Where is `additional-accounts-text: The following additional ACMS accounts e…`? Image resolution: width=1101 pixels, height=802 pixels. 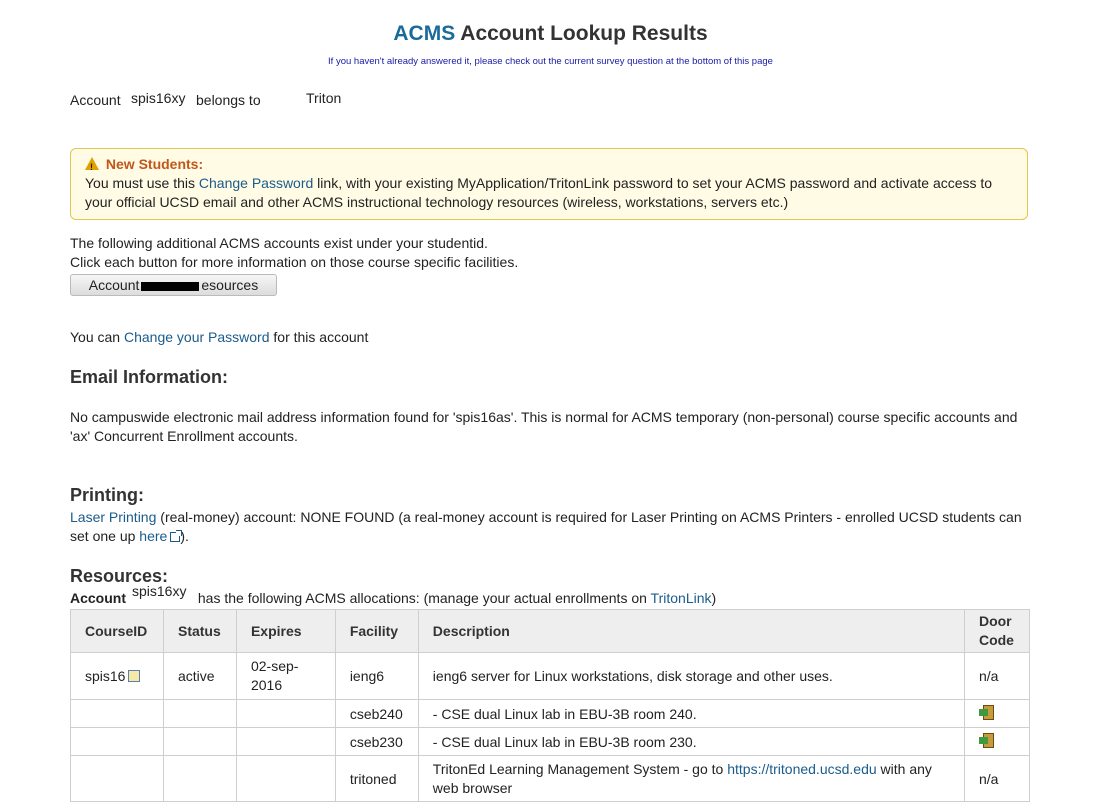 additional-accounts-text: The following additional ACMS accounts e… is located at coordinates (294, 253).